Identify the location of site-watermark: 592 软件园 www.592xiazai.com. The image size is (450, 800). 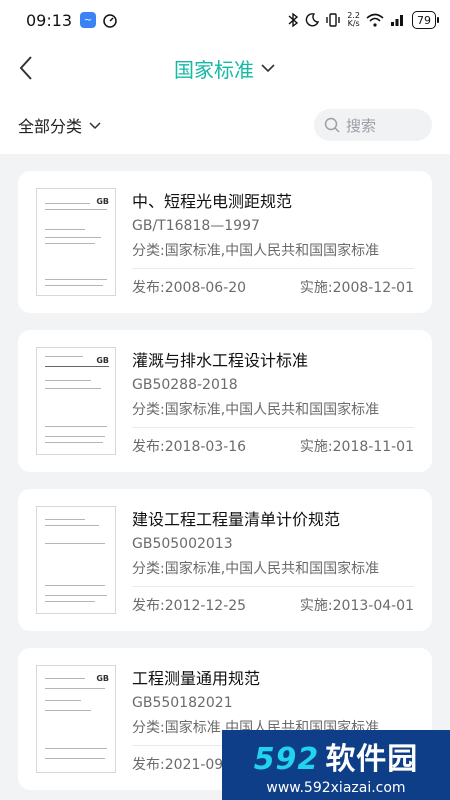
(336, 765).